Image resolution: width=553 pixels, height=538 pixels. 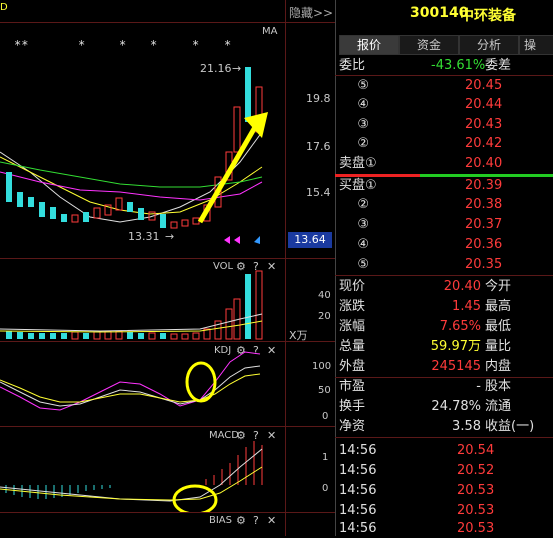 What do you see at coordinates (484, 85) in the screenshot?
I see `sell-price: 20.45` at bounding box center [484, 85].